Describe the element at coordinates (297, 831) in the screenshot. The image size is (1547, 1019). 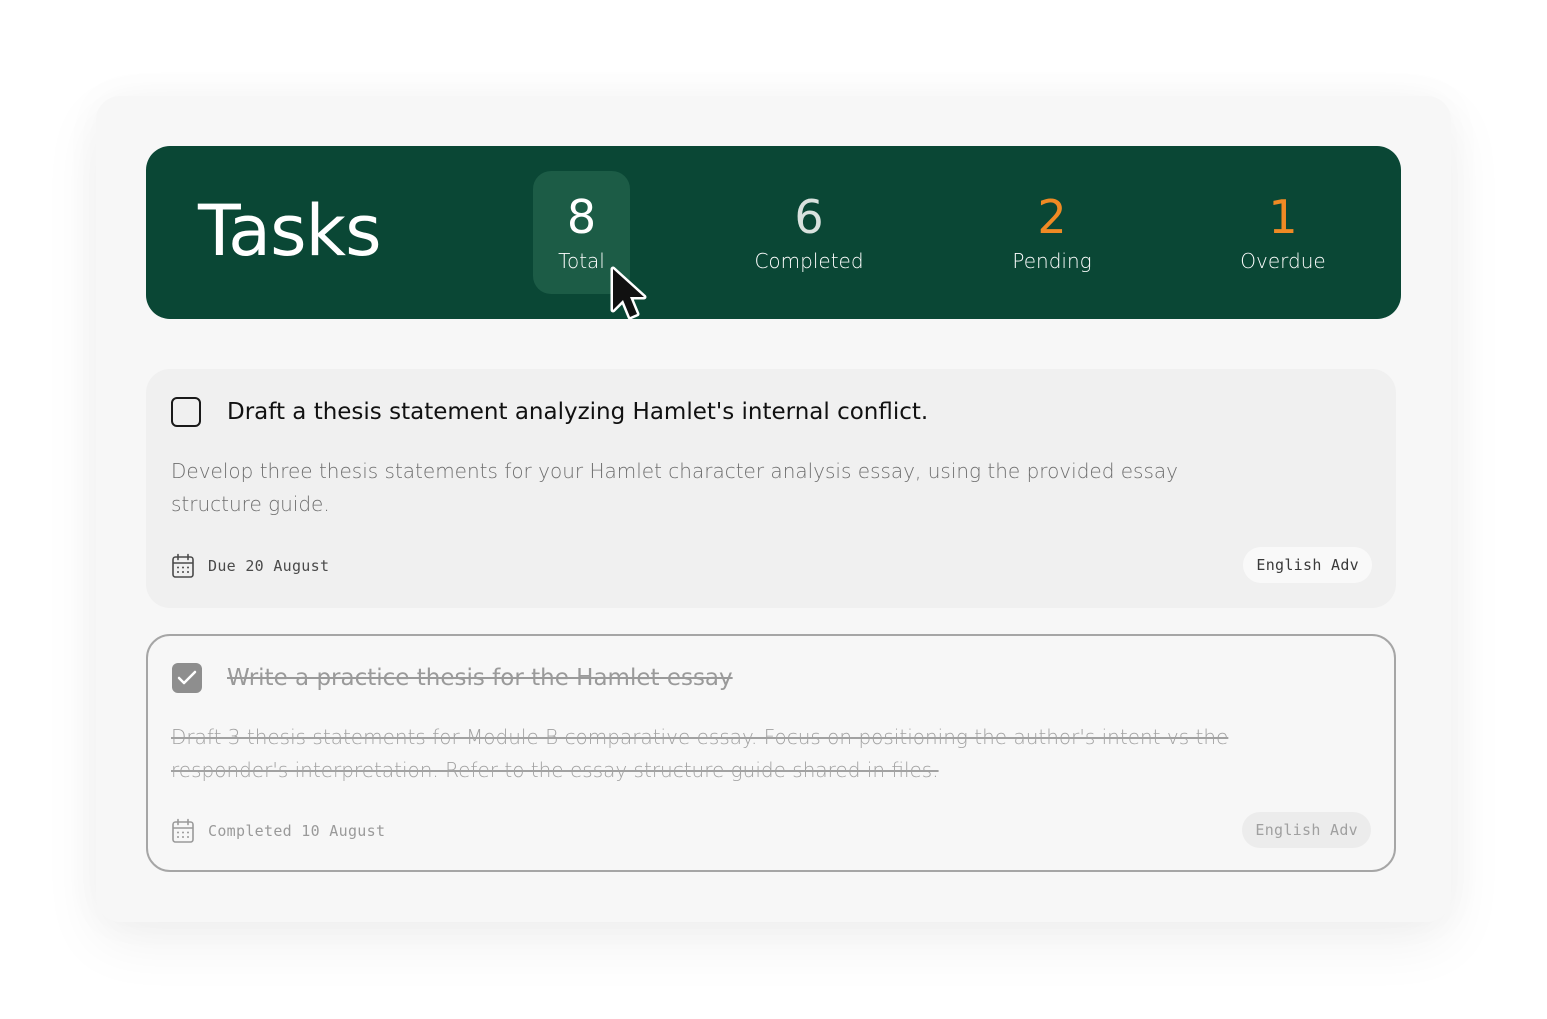
I see `completed-date-text: Completed 10 August` at that location.